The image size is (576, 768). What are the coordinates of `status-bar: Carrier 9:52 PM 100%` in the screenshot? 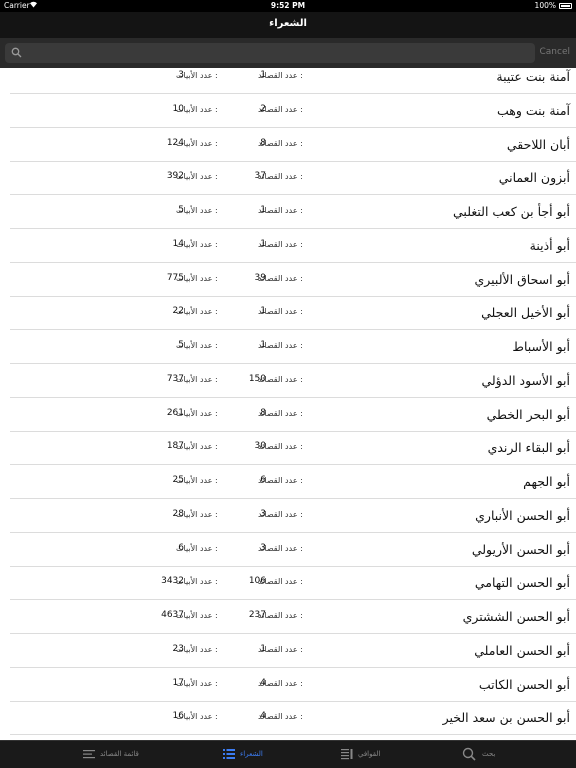 It's located at (288, 6).